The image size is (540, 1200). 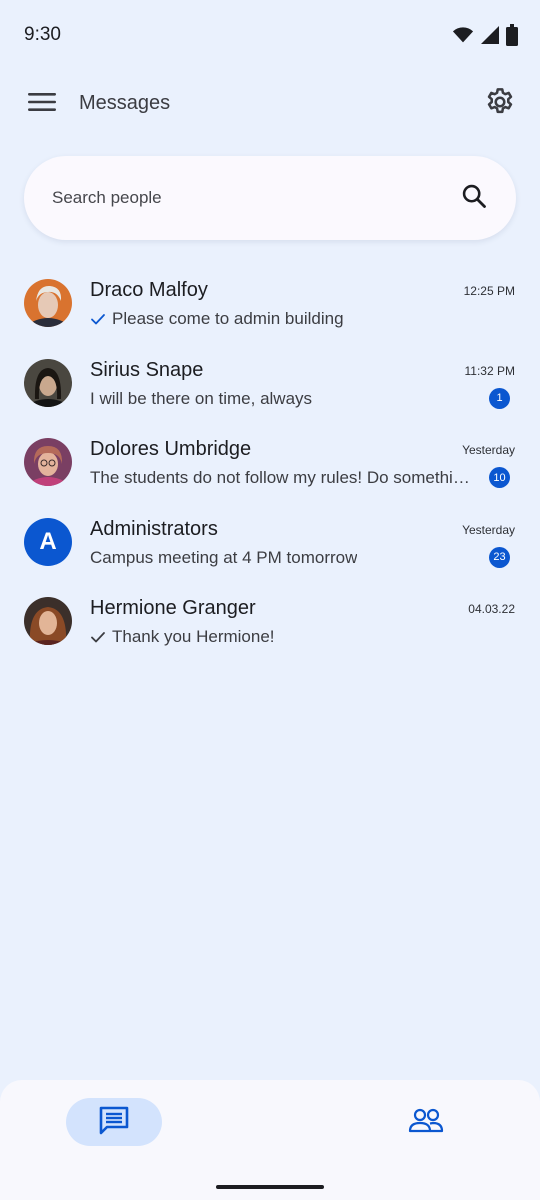 What do you see at coordinates (270, 1187) in the screenshot?
I see `home-indicator` at bounding box center [270, 1187].